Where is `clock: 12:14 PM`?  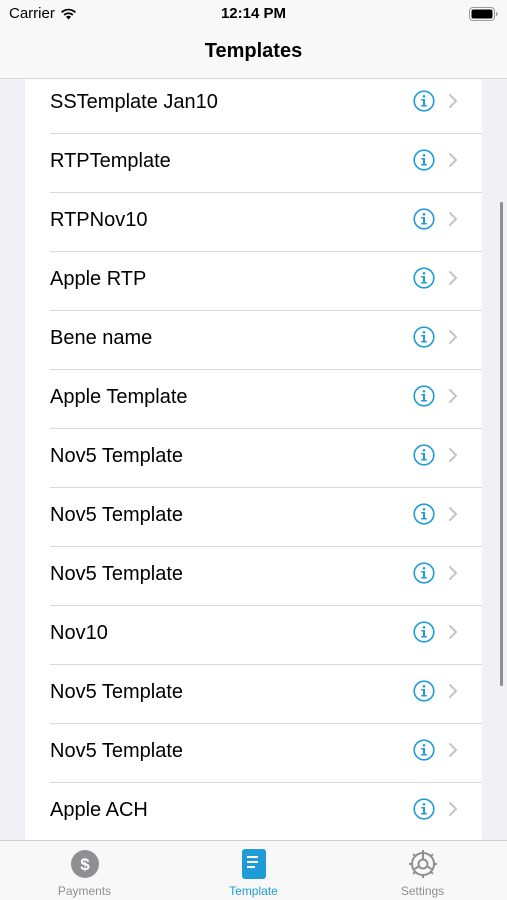 clock: 12:14 PM is located at coordinates (253, 13).